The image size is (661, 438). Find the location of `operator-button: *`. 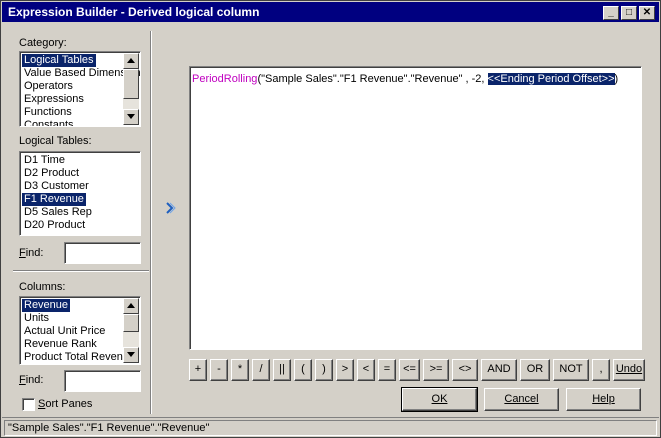

operator-button: * is located at coordinates (240, 370).